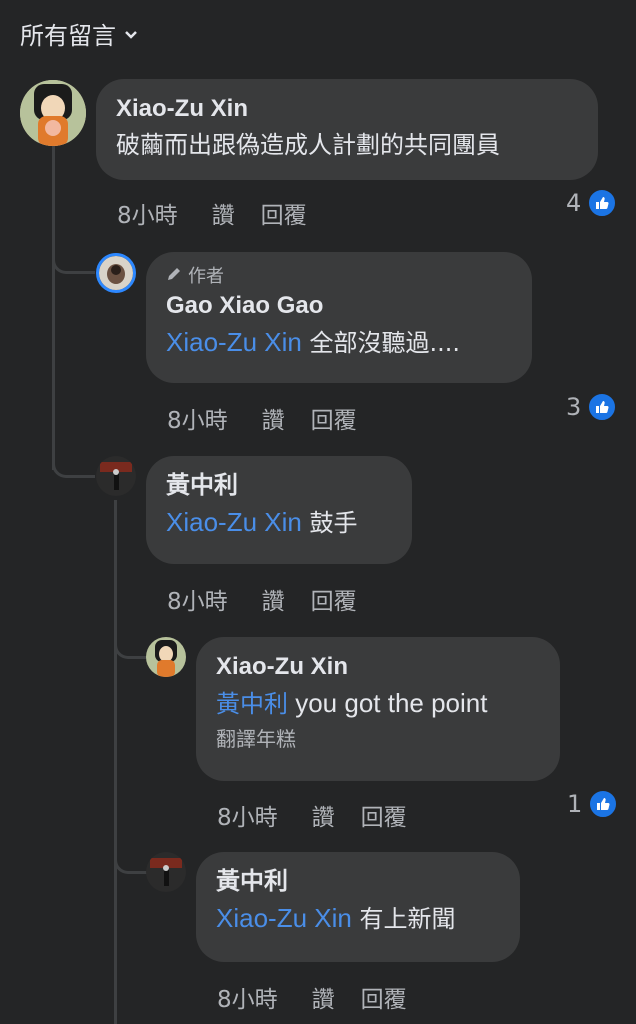 This screenshot has width=636, height=1024. What do you see at coordinates (174, 277) in the screenshot?
I see `pencil-icon` at bounding box center [174, 277].